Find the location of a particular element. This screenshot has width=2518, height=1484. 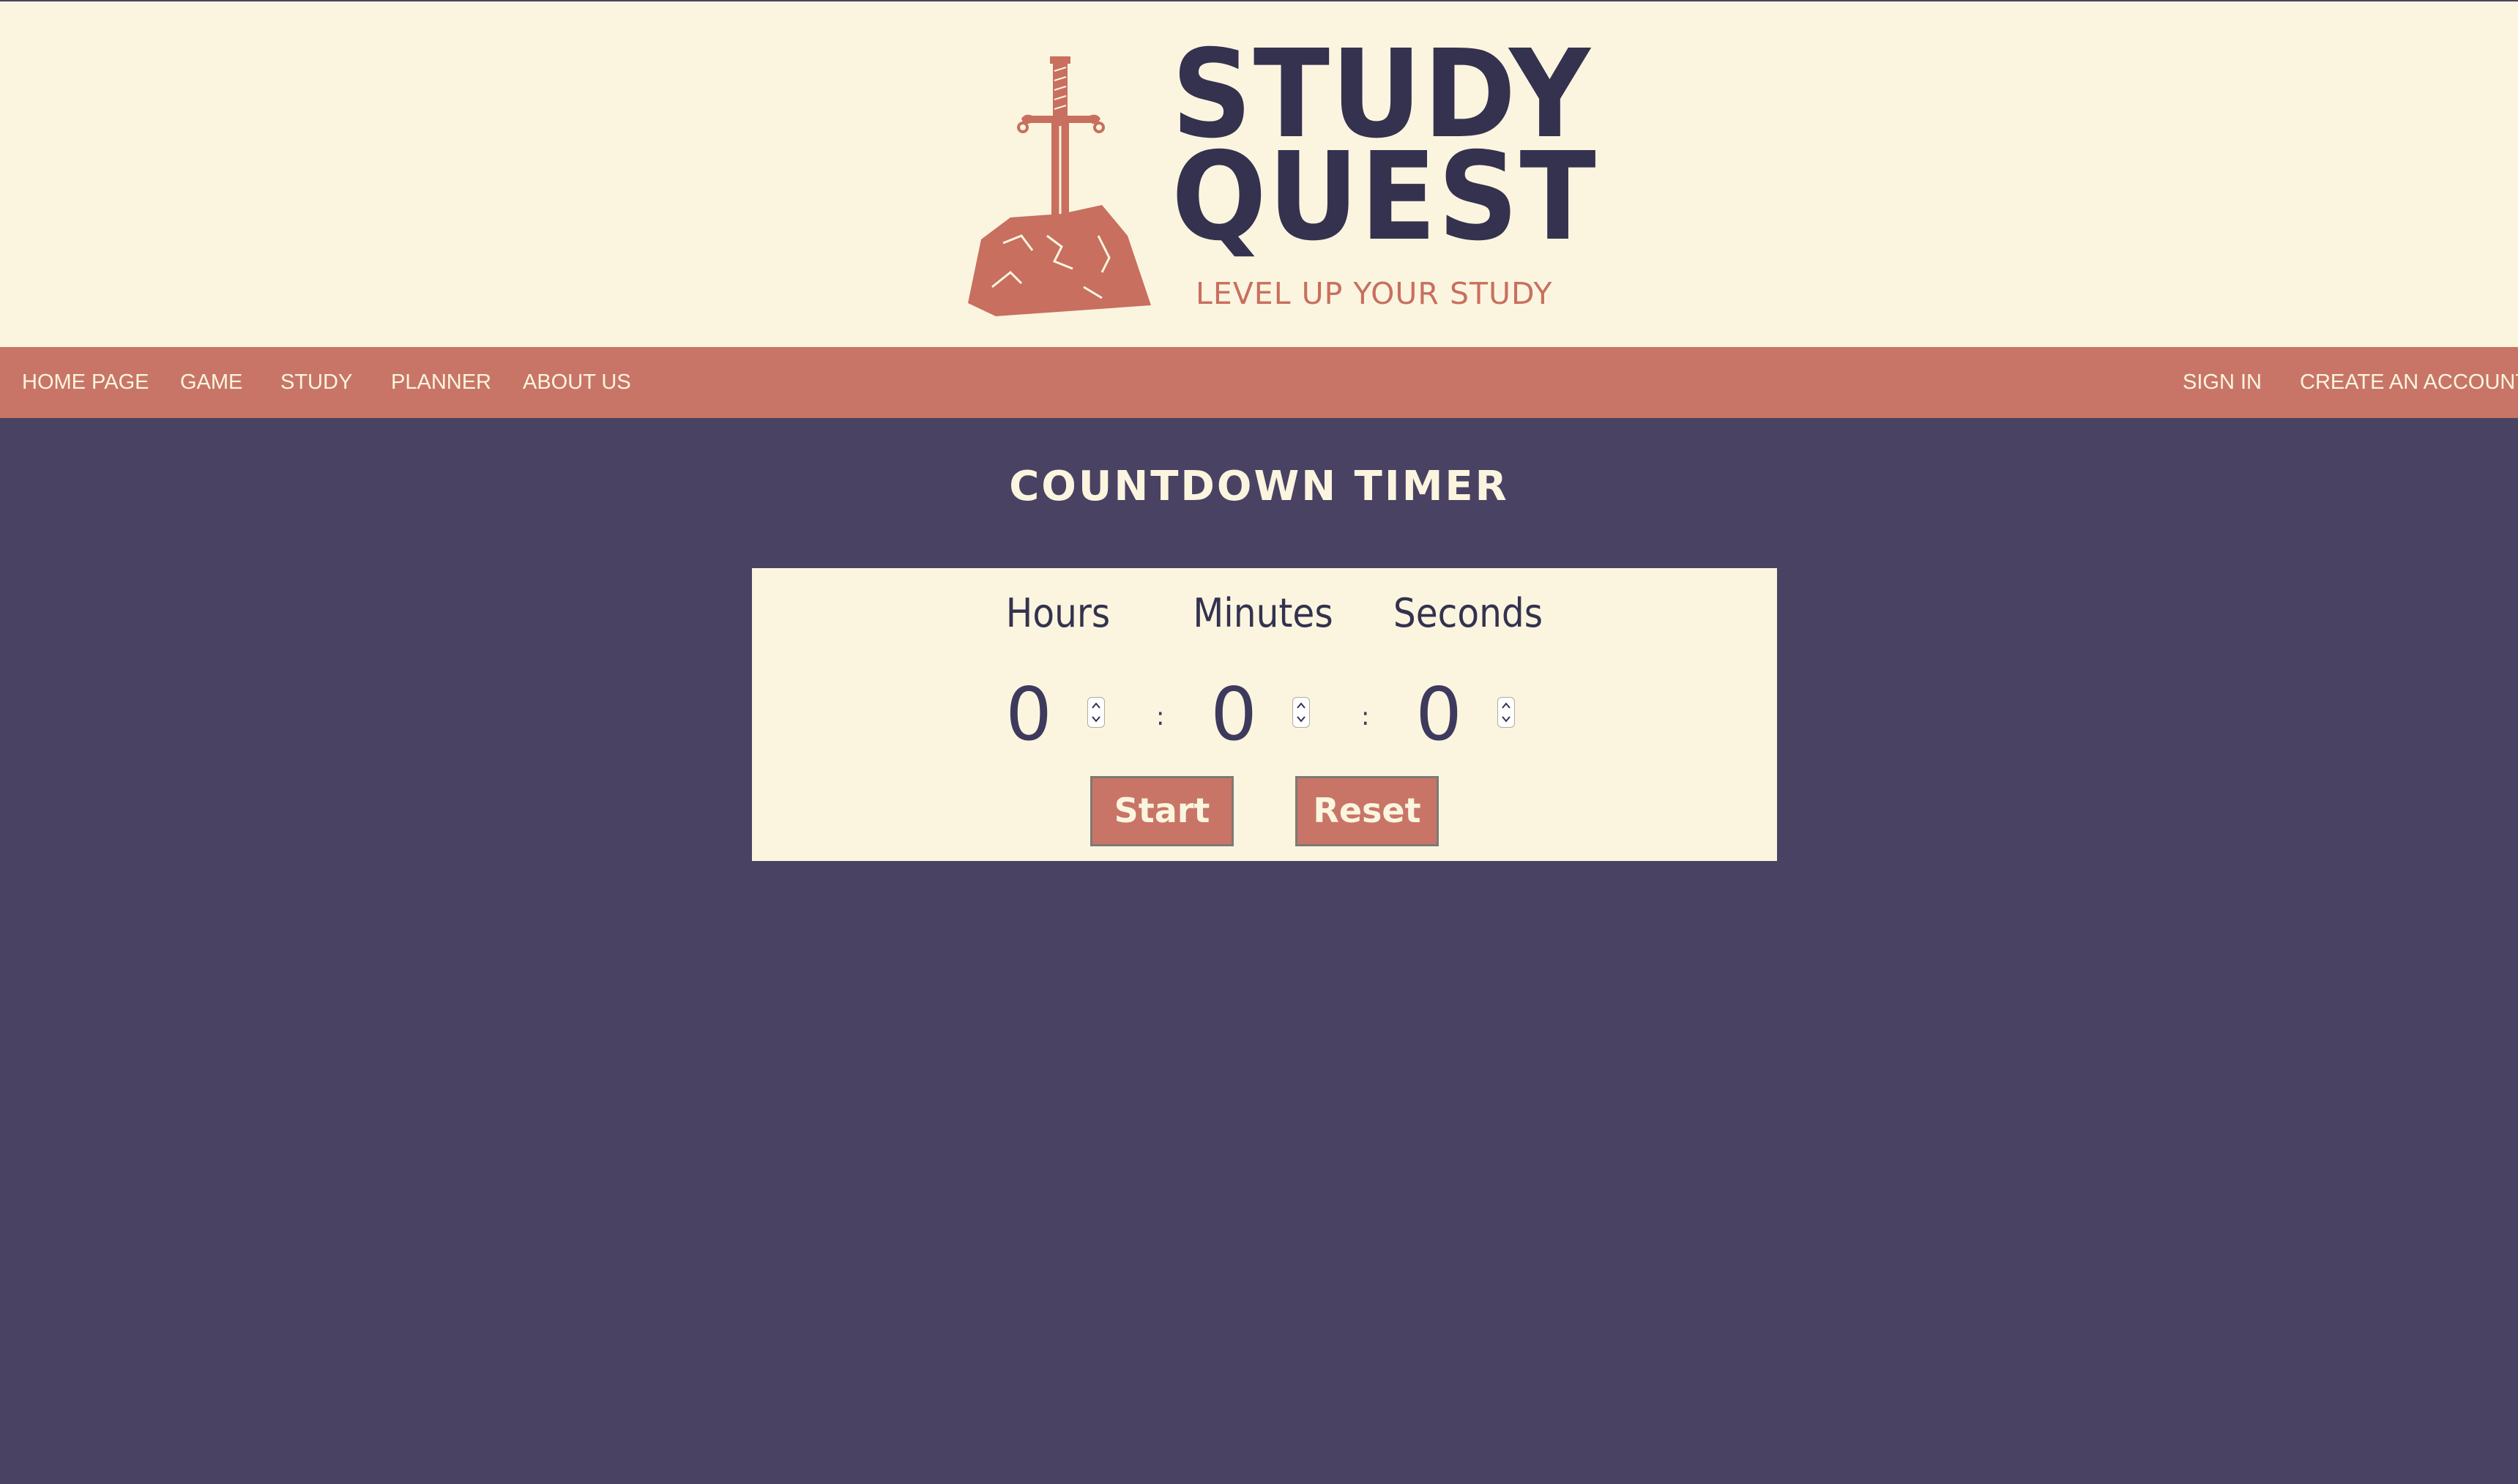

minutes-label: Minutes is located at coordinates (1263, 613).